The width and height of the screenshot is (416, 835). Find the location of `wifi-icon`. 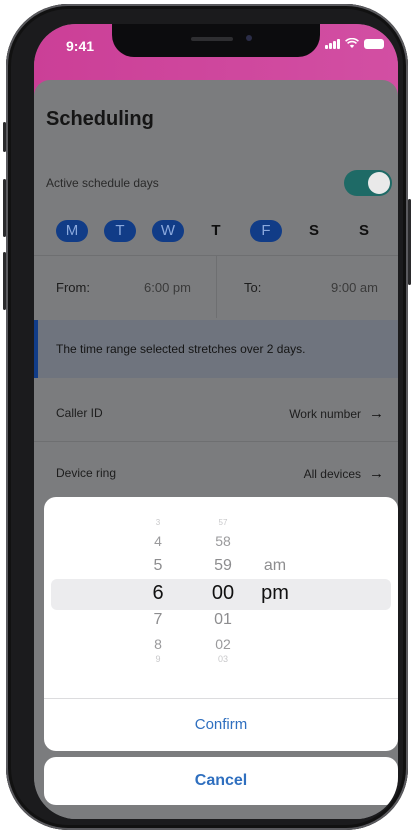

wifi-icon is located at coordinates (352, 43).